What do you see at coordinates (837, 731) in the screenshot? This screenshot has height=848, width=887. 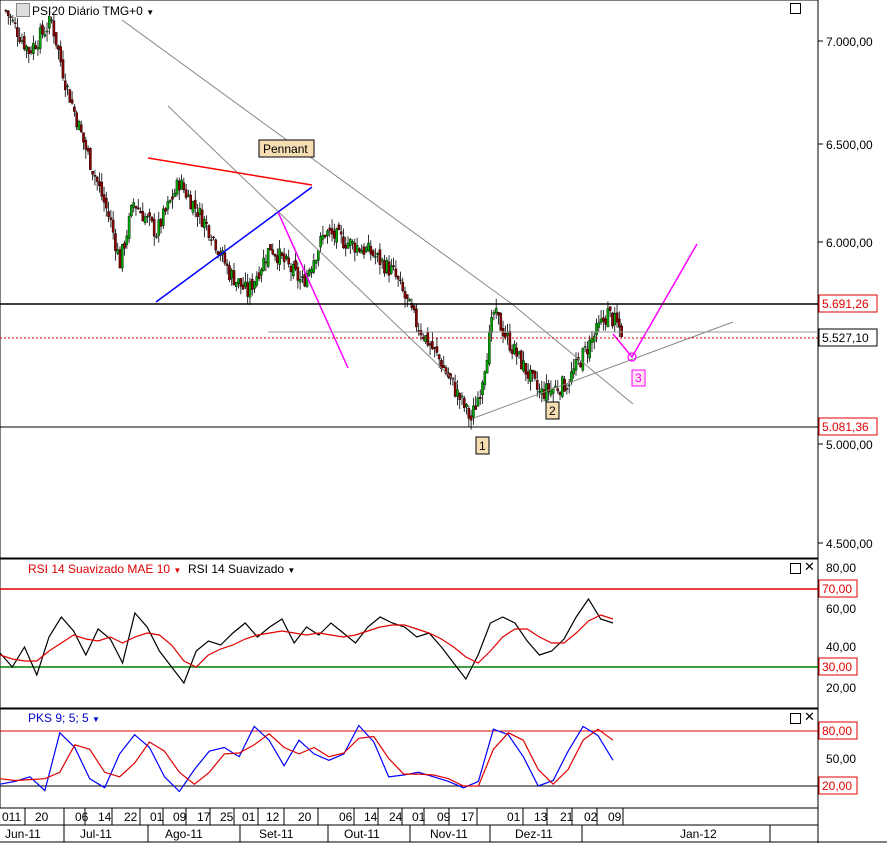 I see `pks-upper-marker-text: 80,00` at bounding box center [837, 731].